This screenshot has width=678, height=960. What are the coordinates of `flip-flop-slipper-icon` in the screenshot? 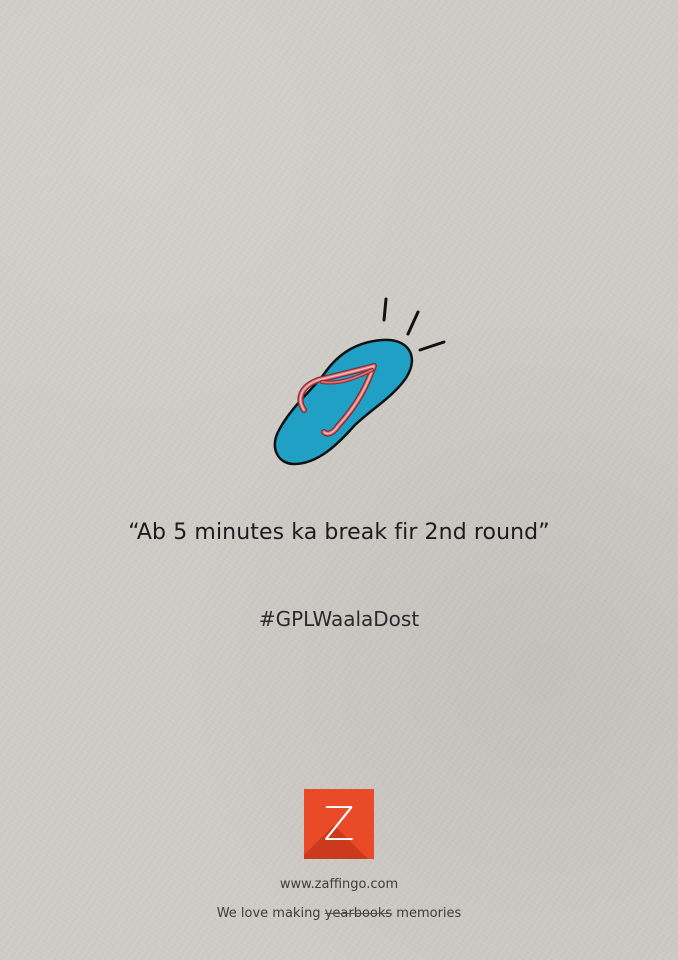 It's located at (360, 384).